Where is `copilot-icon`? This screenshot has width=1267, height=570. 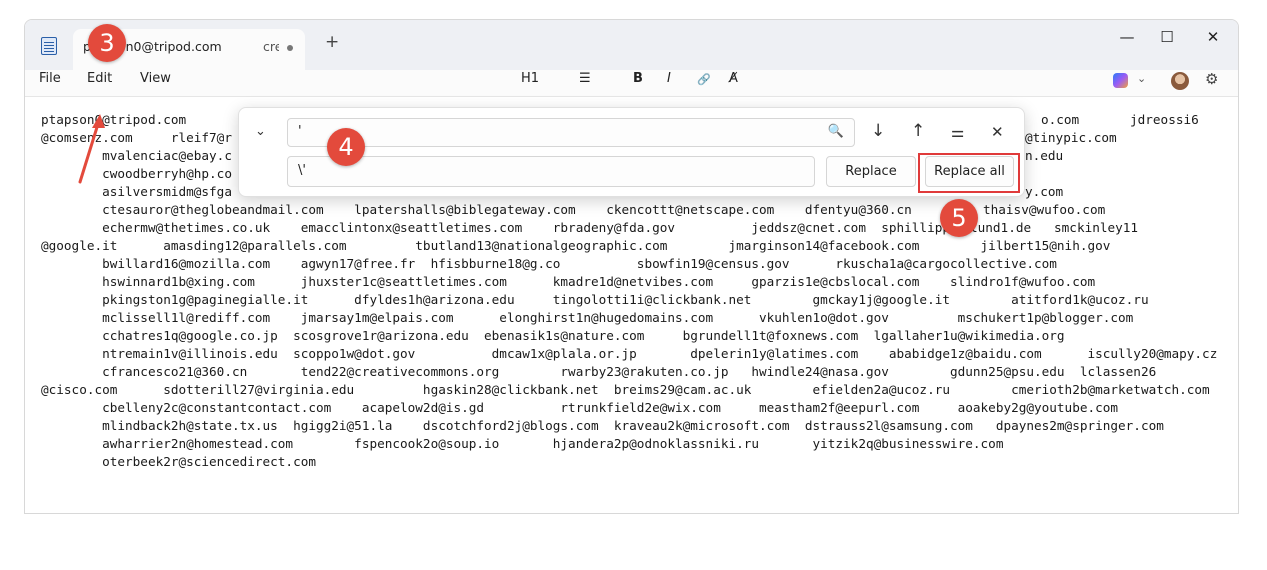 copilot-icon is located at coordinates (1120, 80).